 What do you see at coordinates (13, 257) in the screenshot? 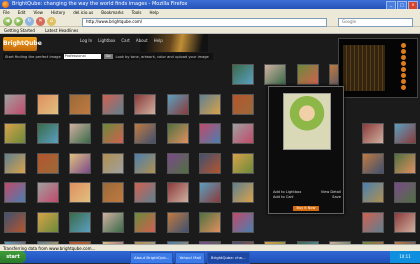
I see `start-button: start` at bounding box center [13, 257].